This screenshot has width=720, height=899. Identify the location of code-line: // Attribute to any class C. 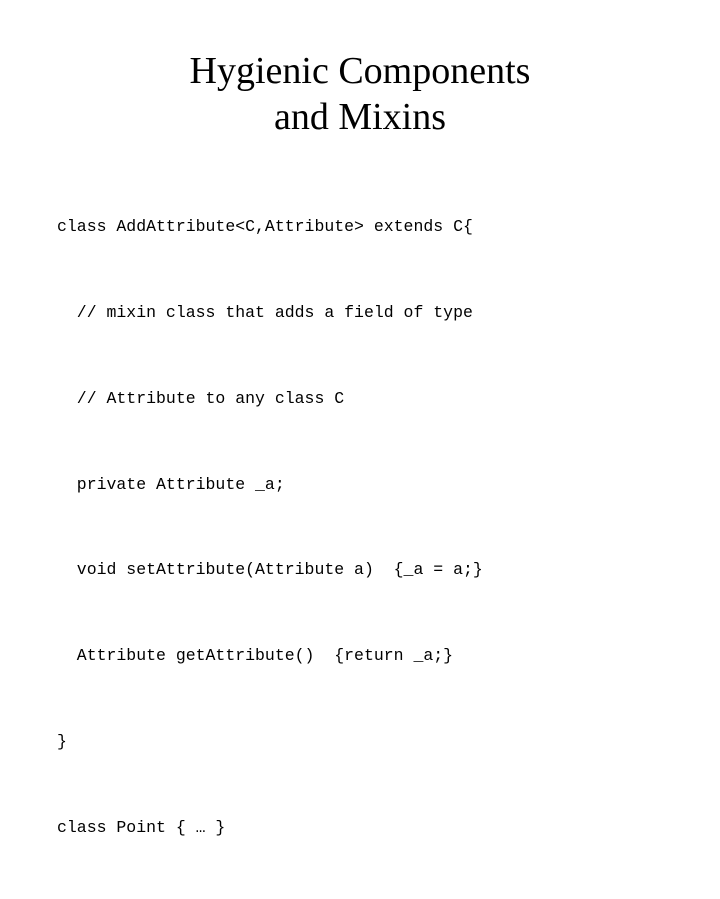
(201, 398).